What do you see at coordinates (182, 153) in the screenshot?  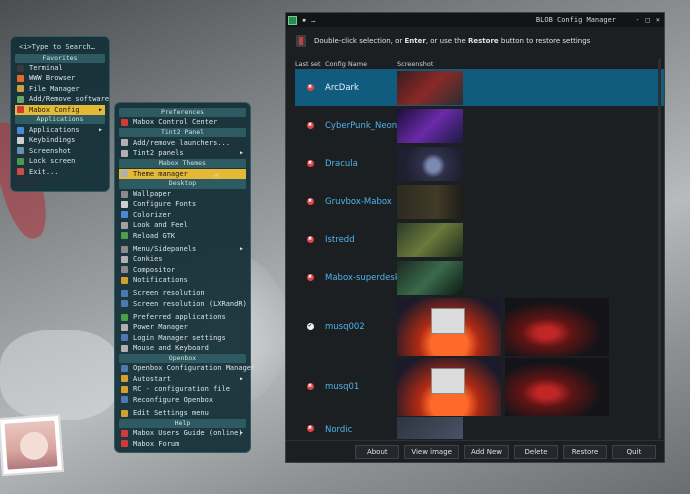 I see `menu-item-tint2-panels: Tint2 panels ▶` at bounding box center [182, 153].